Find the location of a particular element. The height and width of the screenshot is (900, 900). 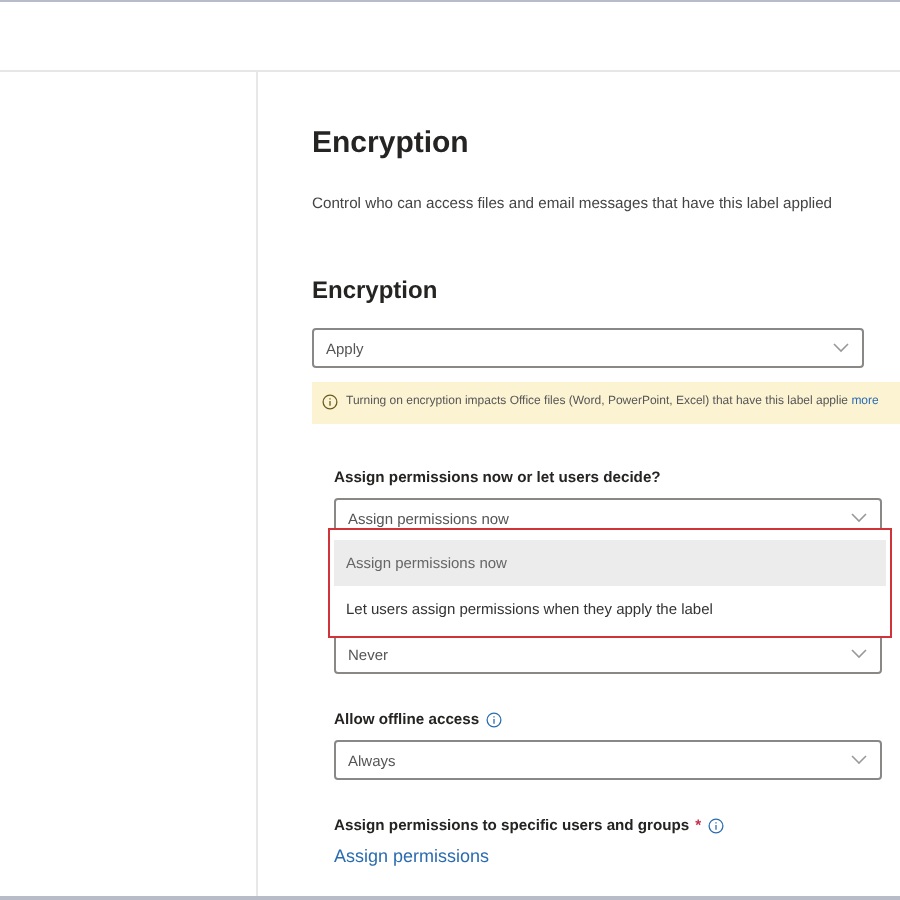

page-title: Encryption is located at coordinates (391, 143).